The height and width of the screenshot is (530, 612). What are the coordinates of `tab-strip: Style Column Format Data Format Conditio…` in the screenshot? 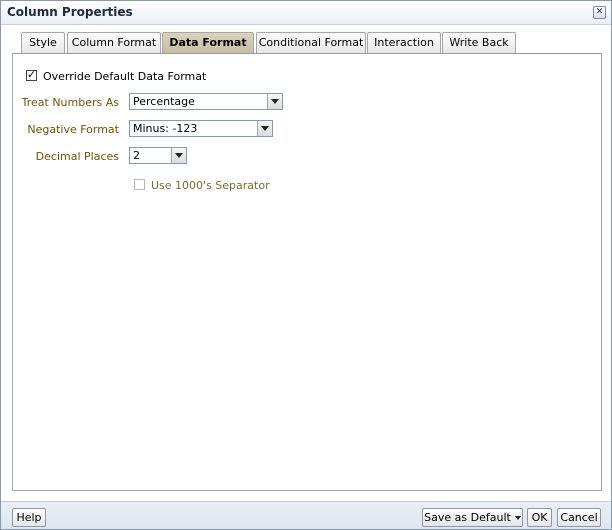 It's located at (311, 43).